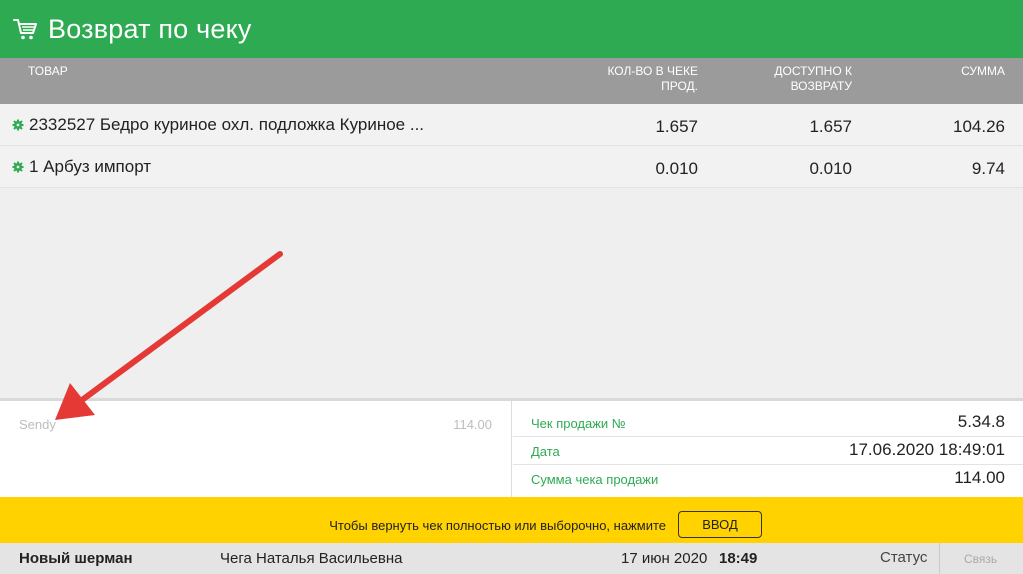 The height and width of the screenshot is (574, 1023). What do you see at coordinates (511, 29) in the screenshot?
I see `title-bar: Возврат по чеку` at bounding box center [511, 29].